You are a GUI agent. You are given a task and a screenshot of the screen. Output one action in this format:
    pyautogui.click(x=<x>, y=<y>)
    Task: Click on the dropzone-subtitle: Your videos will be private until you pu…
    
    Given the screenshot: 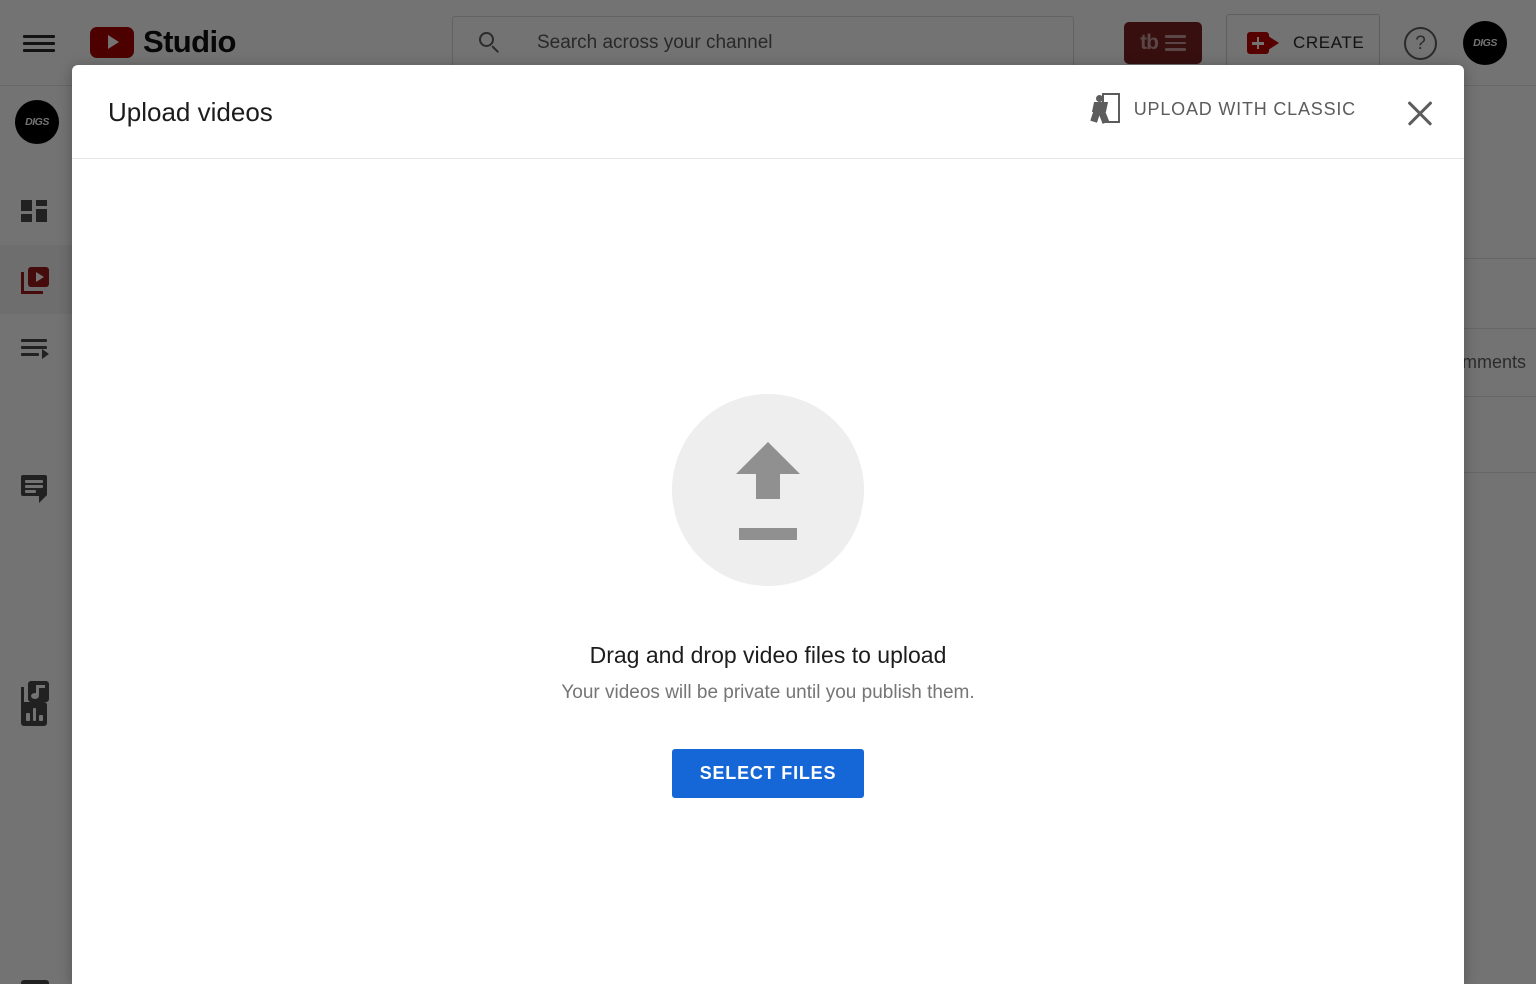 What is the action you would take?
    pyautogui.click(x=768, y=692)
    